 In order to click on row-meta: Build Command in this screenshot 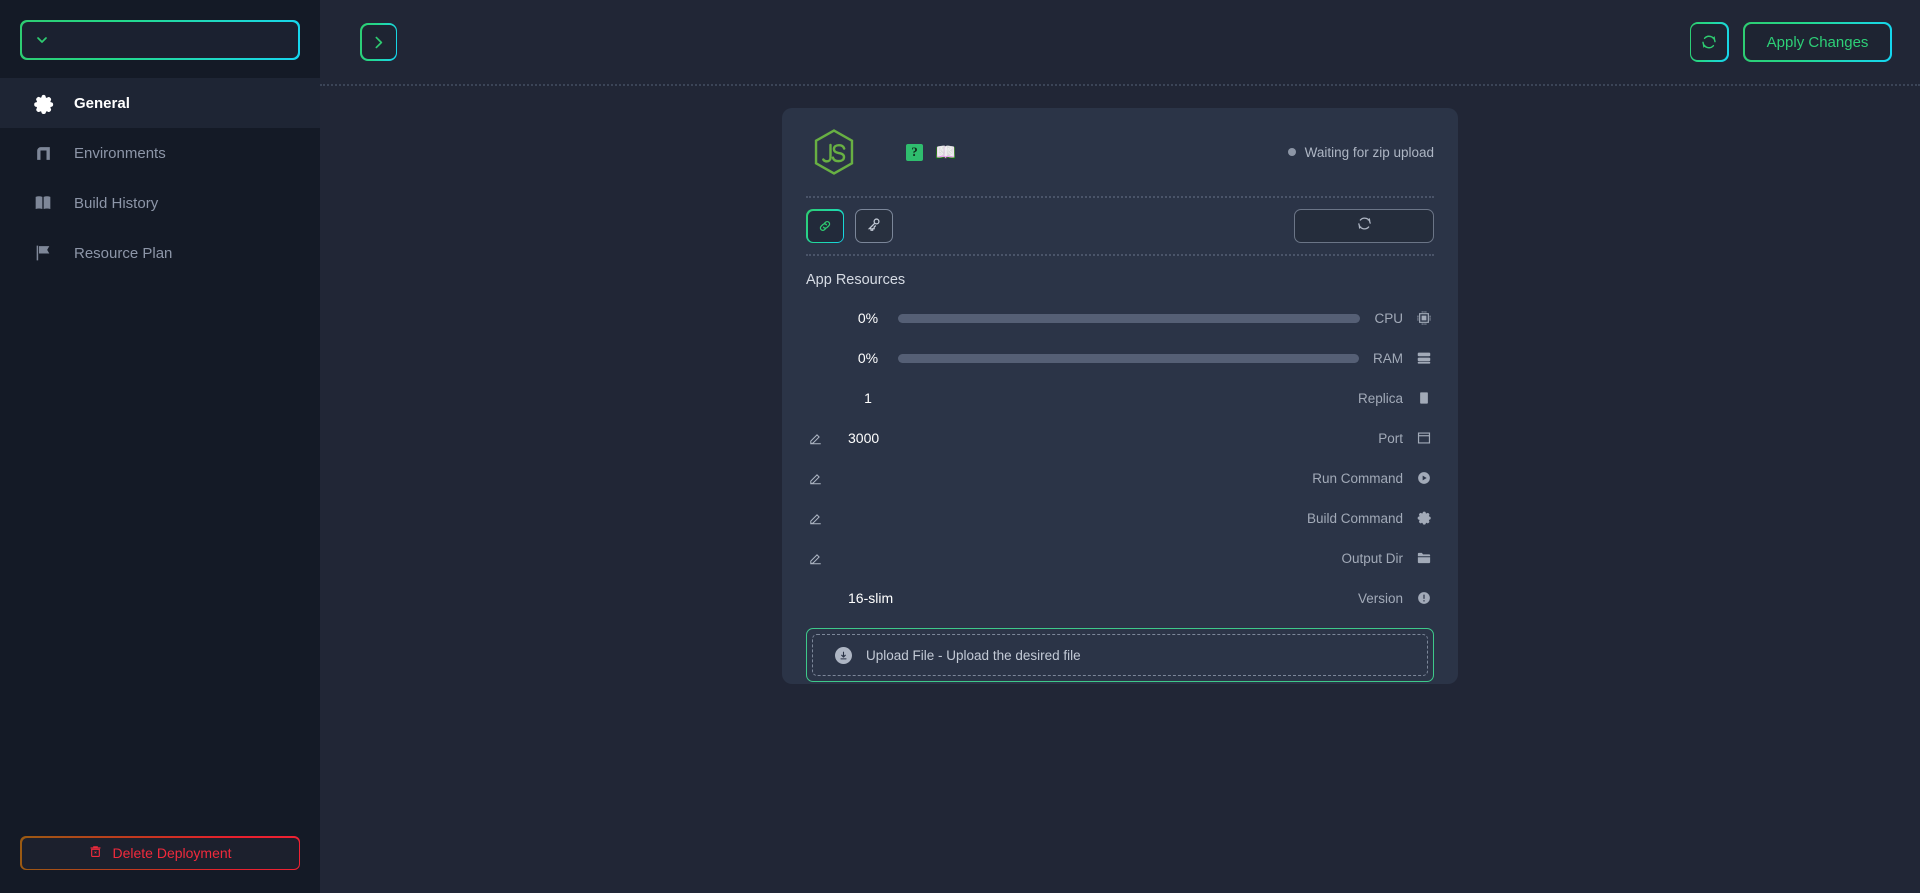, I will do `click(1369, 518)`.